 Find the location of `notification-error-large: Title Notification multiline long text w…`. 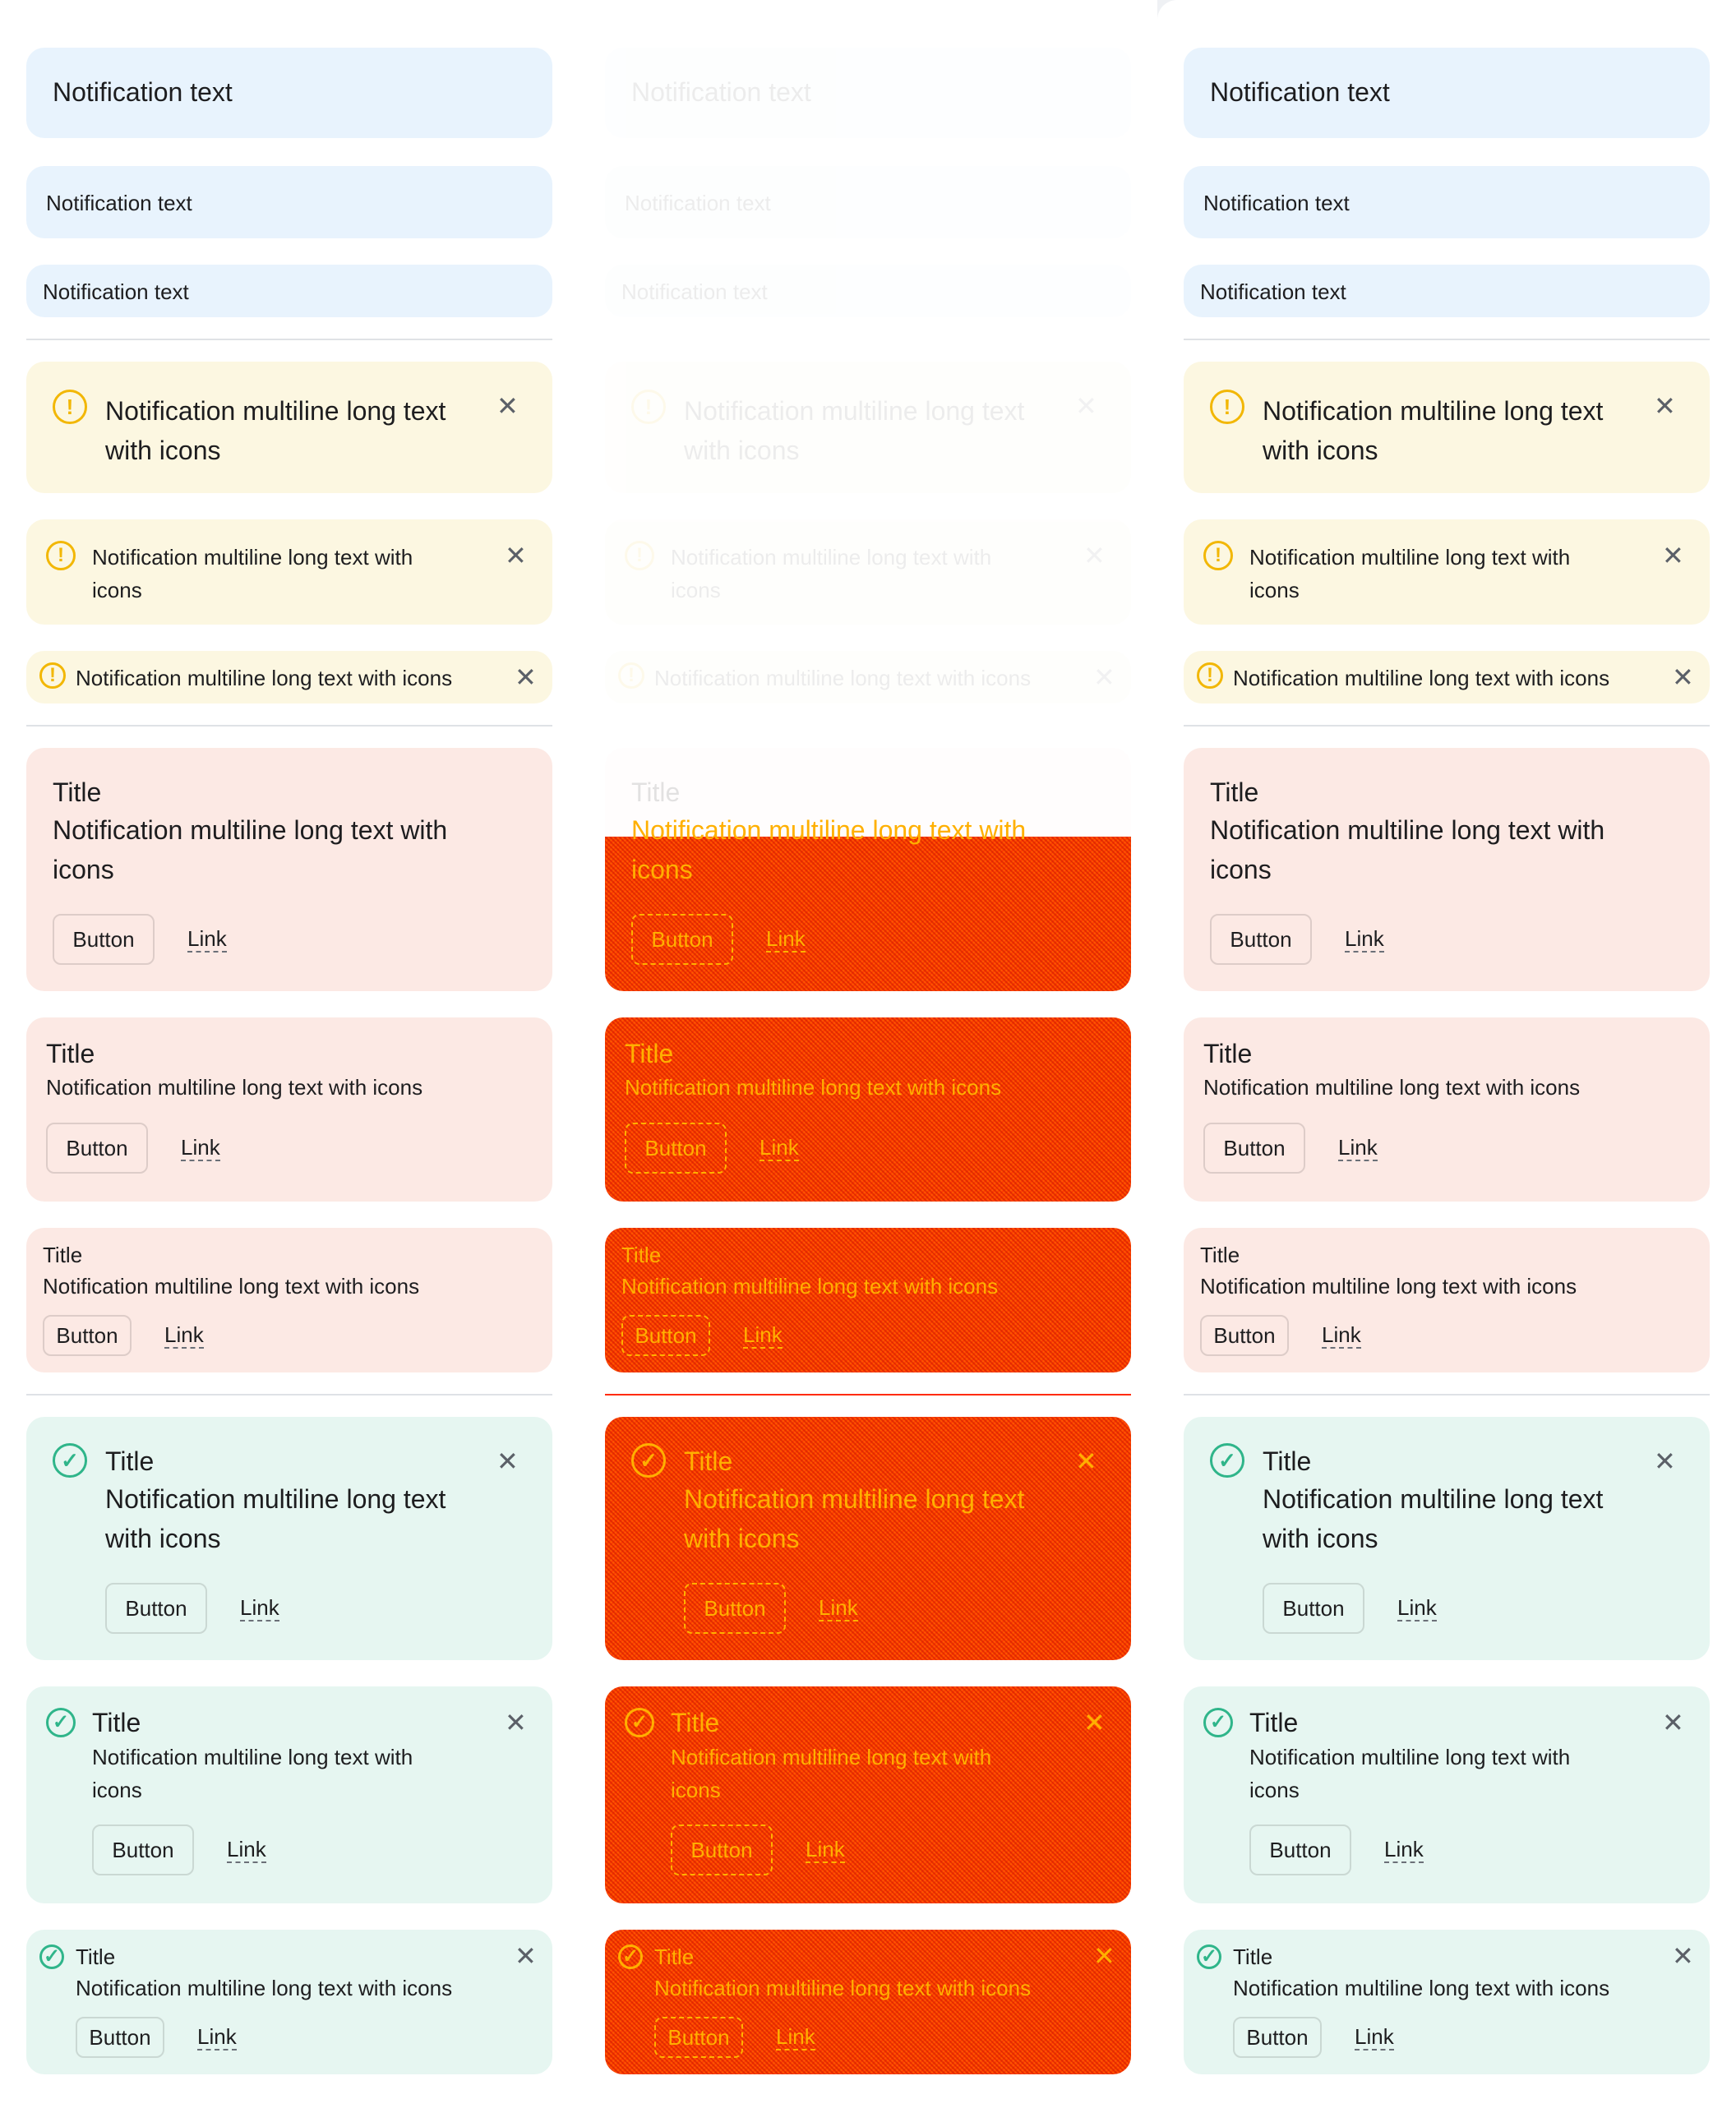

notification-error-large: Title Notification multiline long text w… is located at coordinates (289, 869).